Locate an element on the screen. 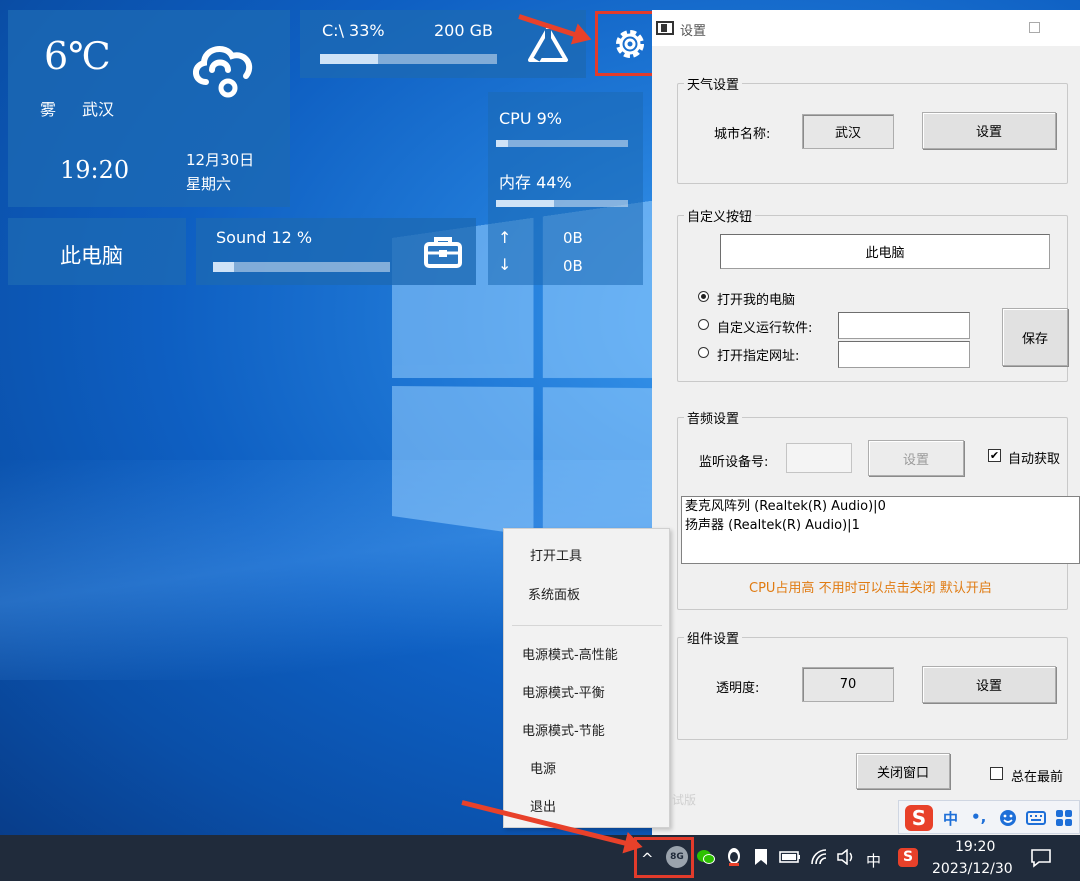 Image resolution: width=1080 pixels, height=881 pixels. ime-toolbar: S 中 •, is located at coordinates (989, 817).